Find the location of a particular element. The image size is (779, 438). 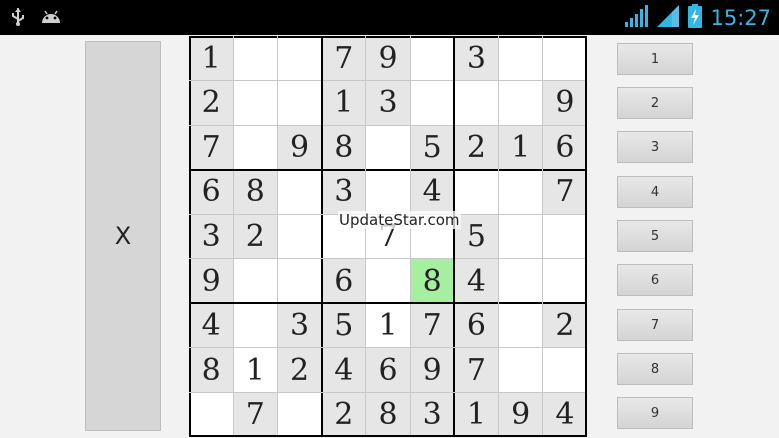

sudoku-cell-r2-c7 is located at coordinates (476, 103).